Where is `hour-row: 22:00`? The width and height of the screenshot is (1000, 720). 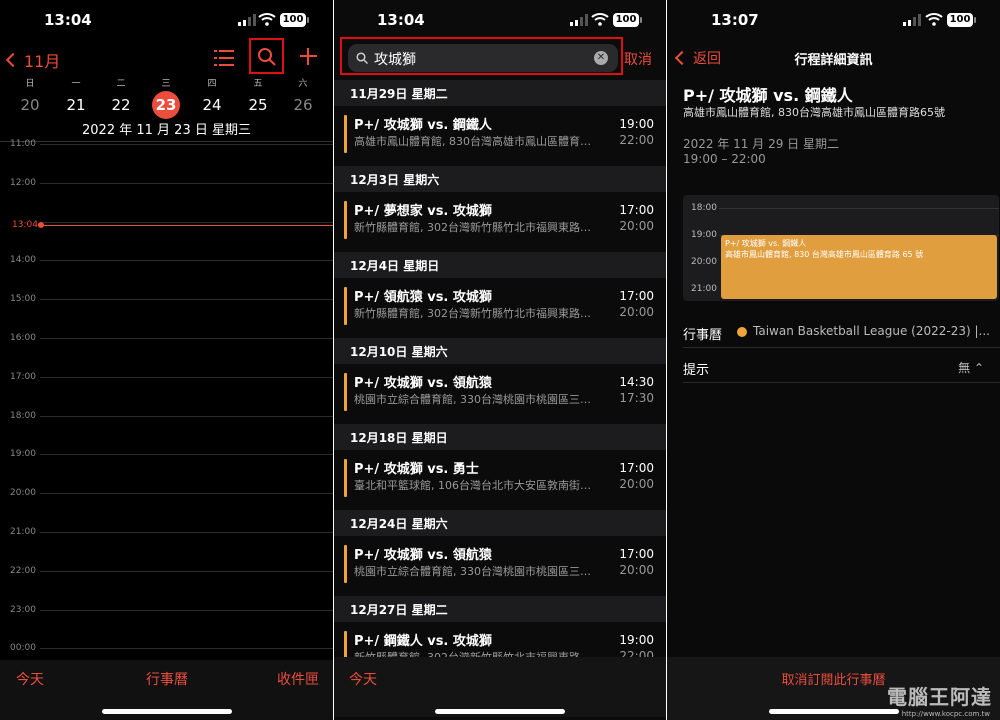 hour-row: 22:00 is located at coordinates (166, 571).